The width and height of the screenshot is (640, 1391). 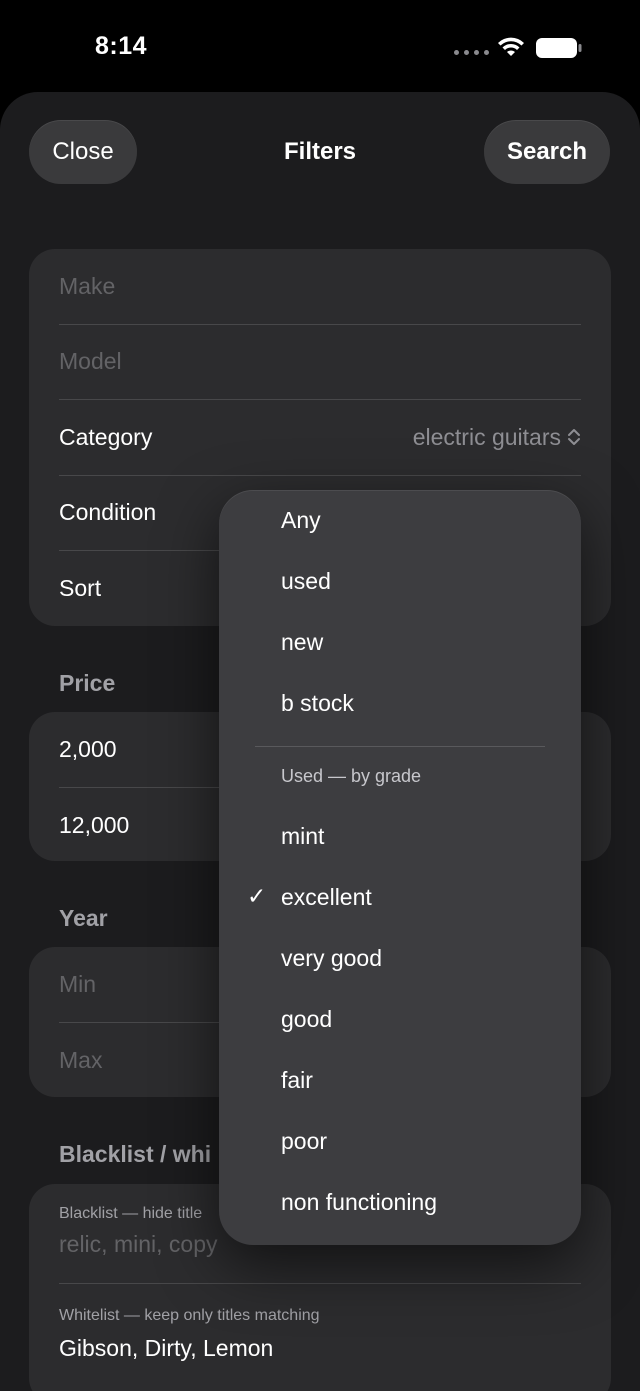 I want to click on whitelist-value: Gibson, Dirty, Lemon, so click(x=166, y=1348).